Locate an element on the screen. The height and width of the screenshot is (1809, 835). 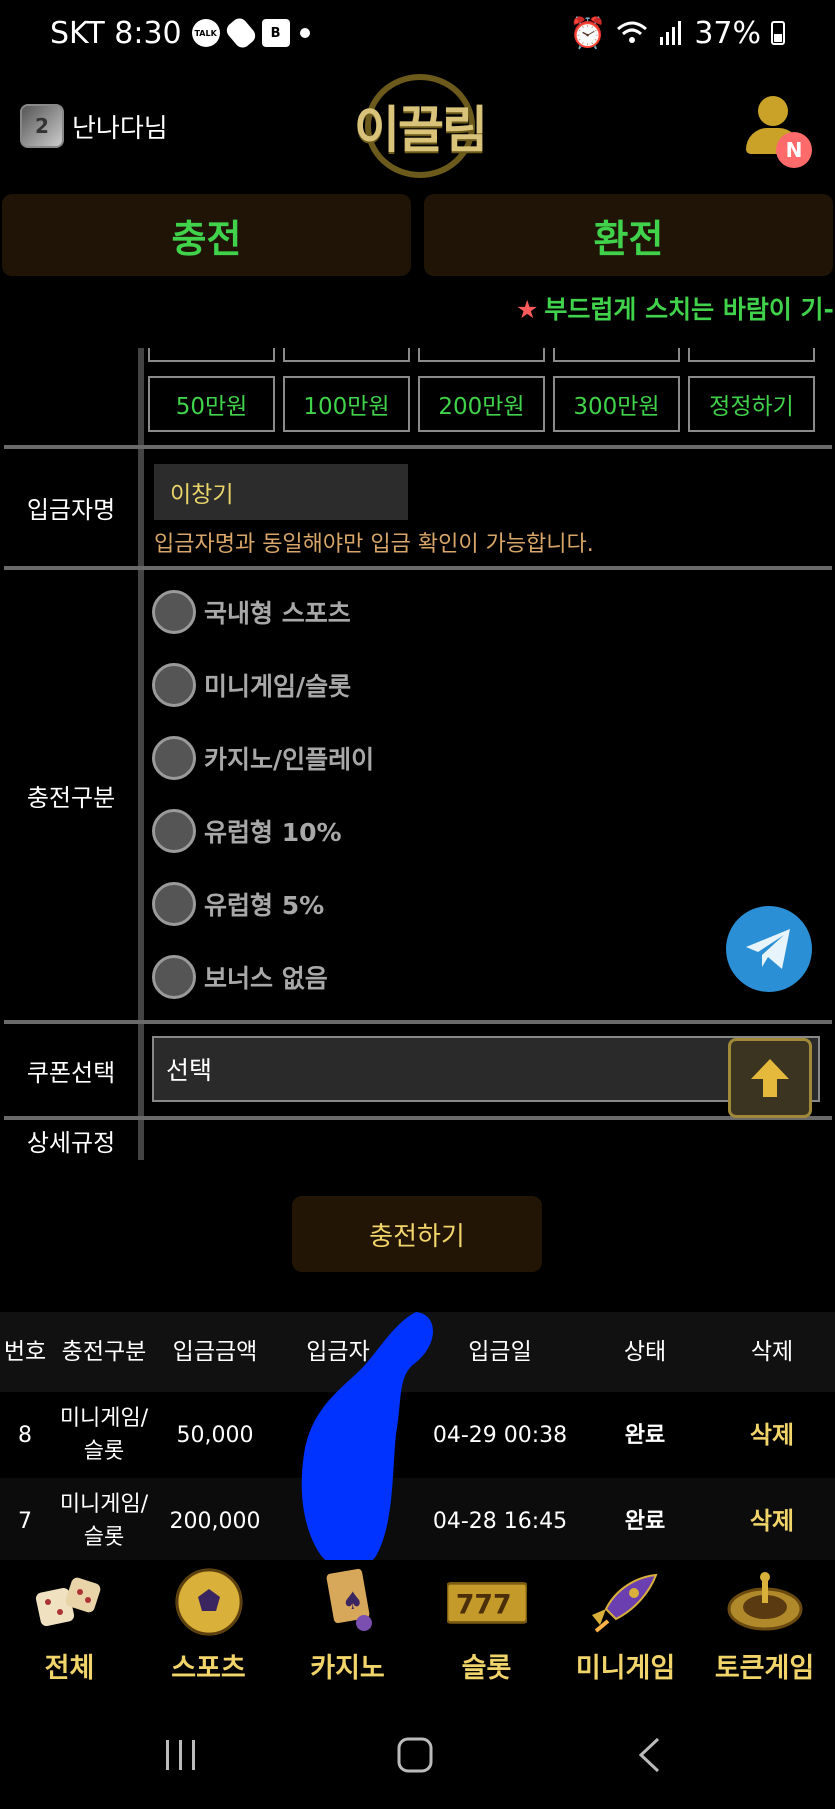
nav-label: 슬롯 is located at coordinates (486, 1668).